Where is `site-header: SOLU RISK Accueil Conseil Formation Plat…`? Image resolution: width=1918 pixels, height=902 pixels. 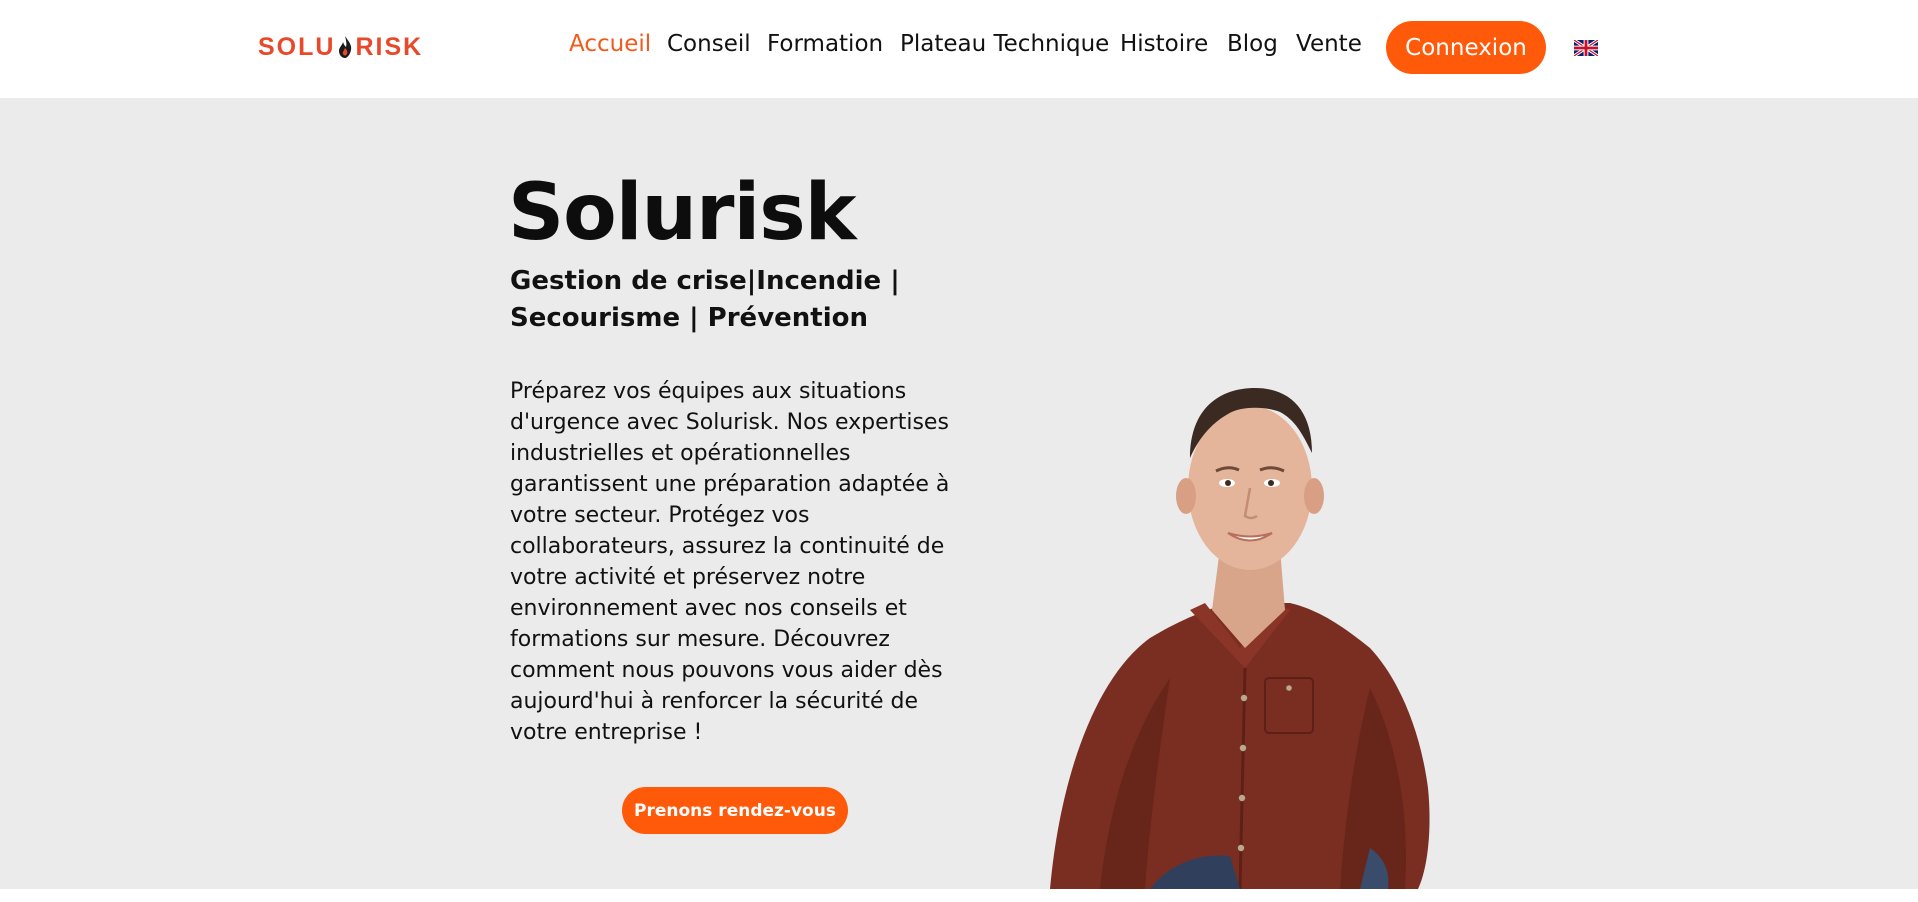 site-header: SOLU RISK Accueil Conseil Formation Plat… is located at coordinates (959, 49).